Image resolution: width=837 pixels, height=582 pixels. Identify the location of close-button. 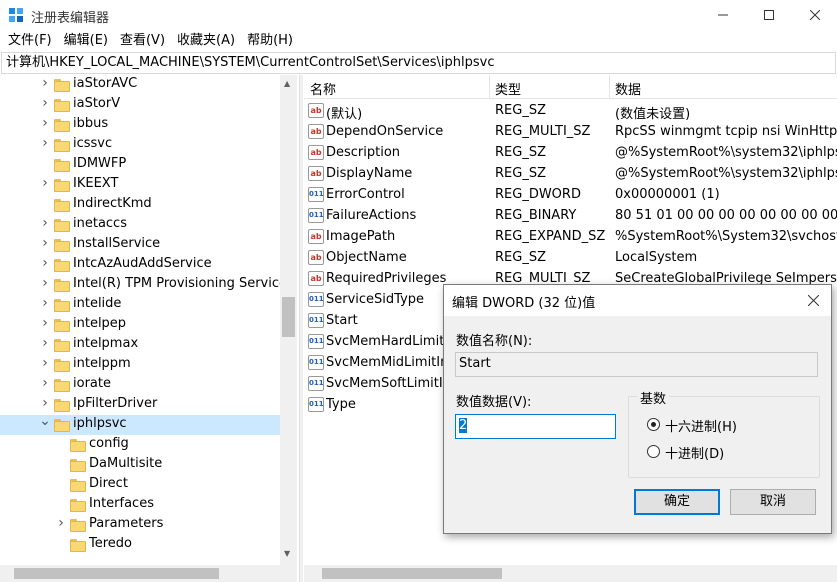
(814, 15).